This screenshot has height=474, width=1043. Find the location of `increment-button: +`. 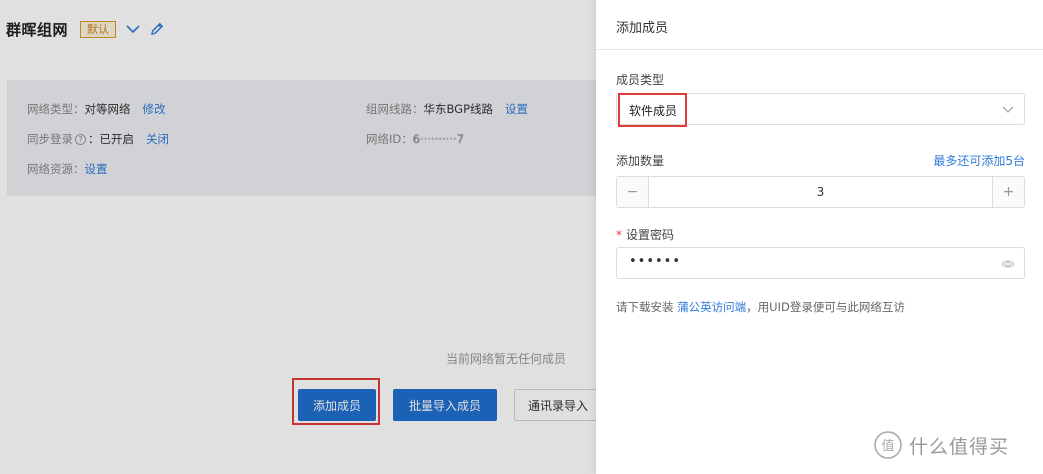

increment-button: + is located at coordinates (1008, 192).